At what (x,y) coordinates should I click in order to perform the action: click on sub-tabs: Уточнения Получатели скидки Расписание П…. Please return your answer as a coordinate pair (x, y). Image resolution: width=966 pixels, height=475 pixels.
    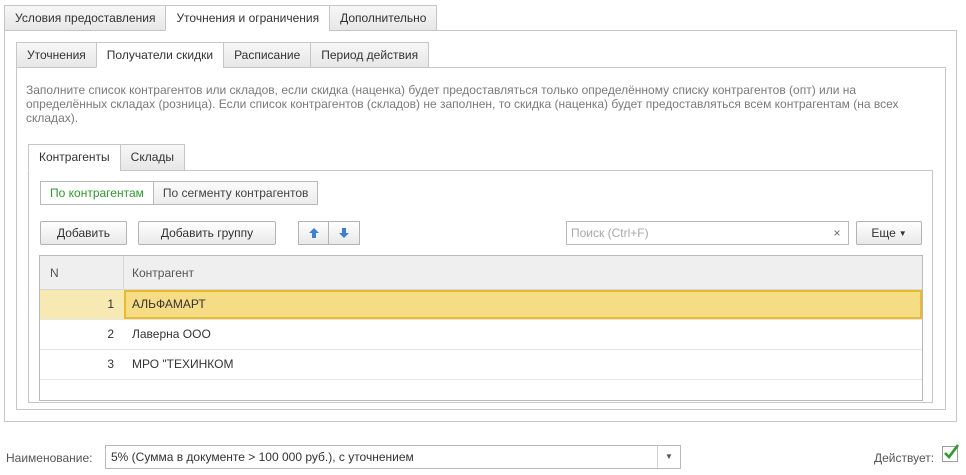
    Looking at the image, I should click on (223, 55).